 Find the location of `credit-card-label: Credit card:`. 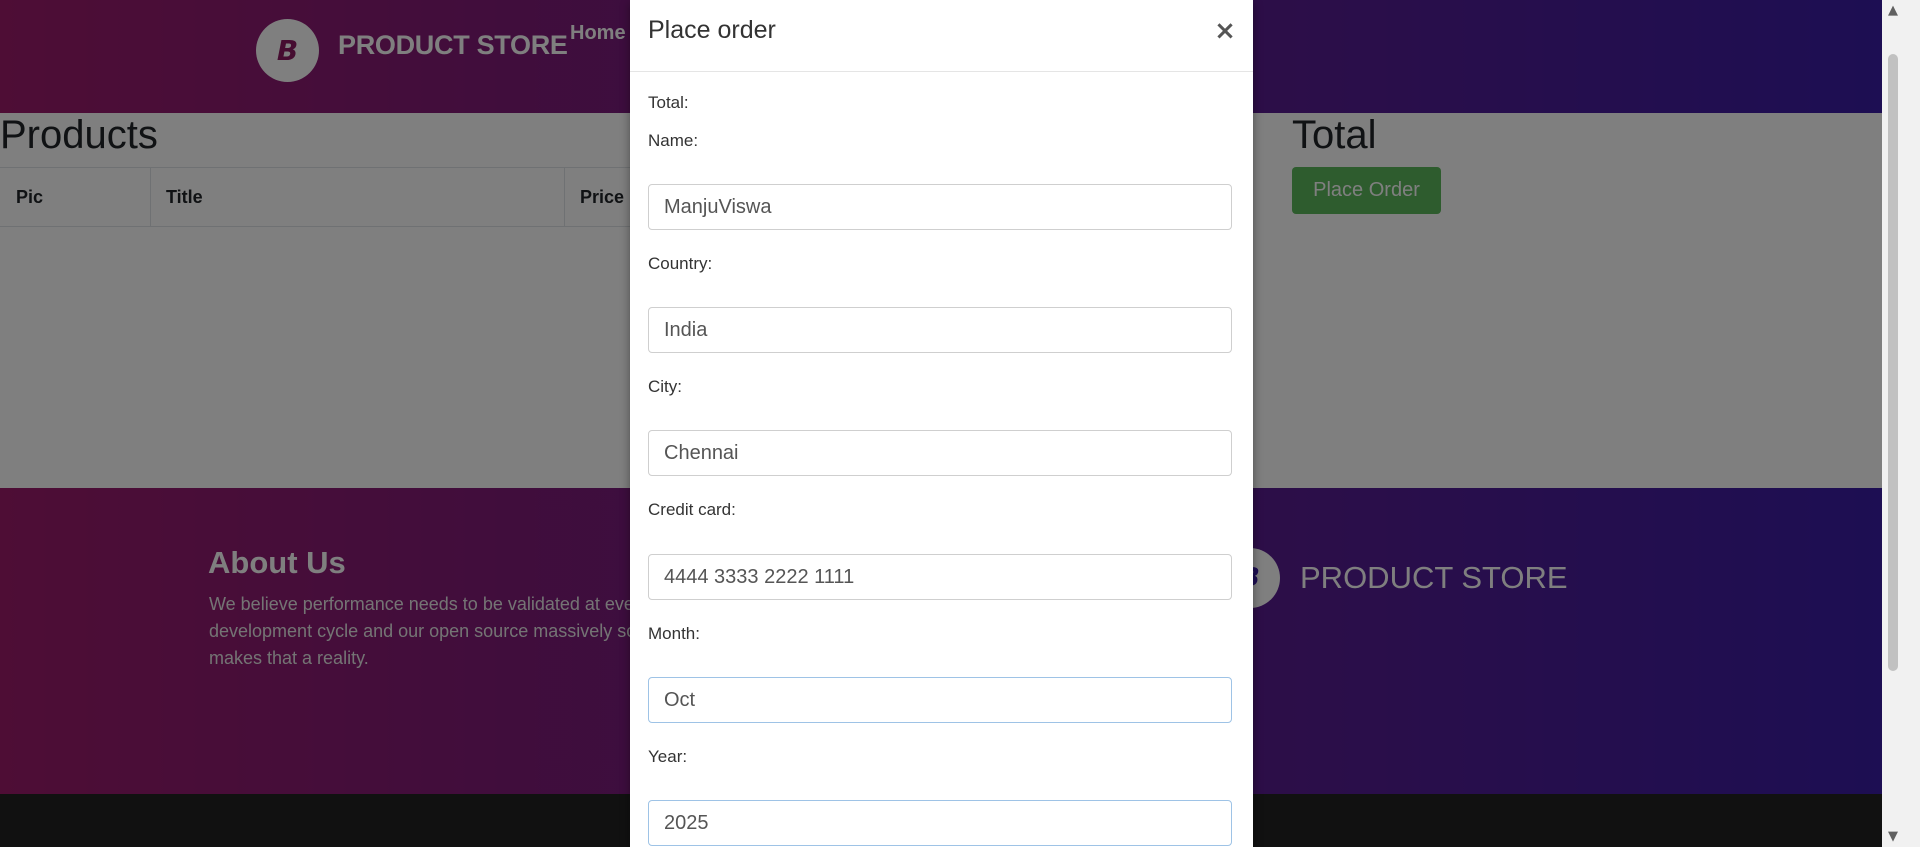

credit-card-label: Credit card: is located at coordinates (692, 509).